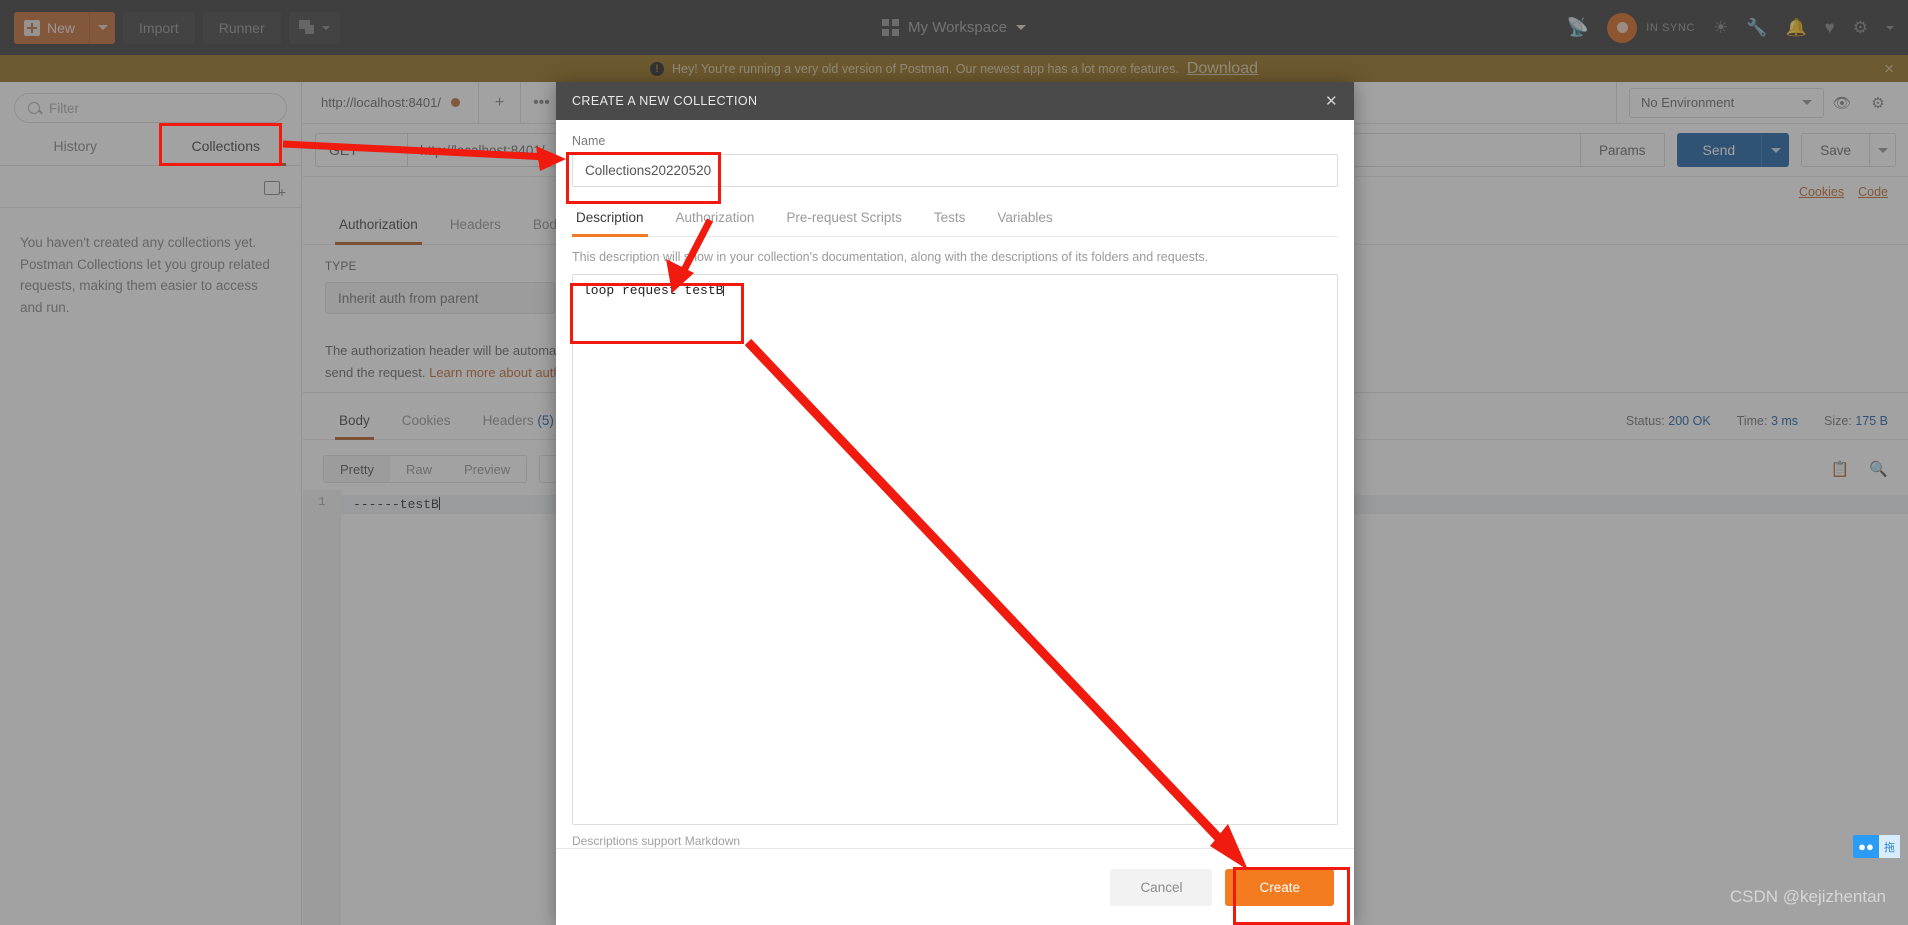 The image size is (1908, 925). Describe the element at coordinates (844, 220) in the screenshot. I see `modal-tab-pre-request-scripts: Pre-request Scripts` at that location.